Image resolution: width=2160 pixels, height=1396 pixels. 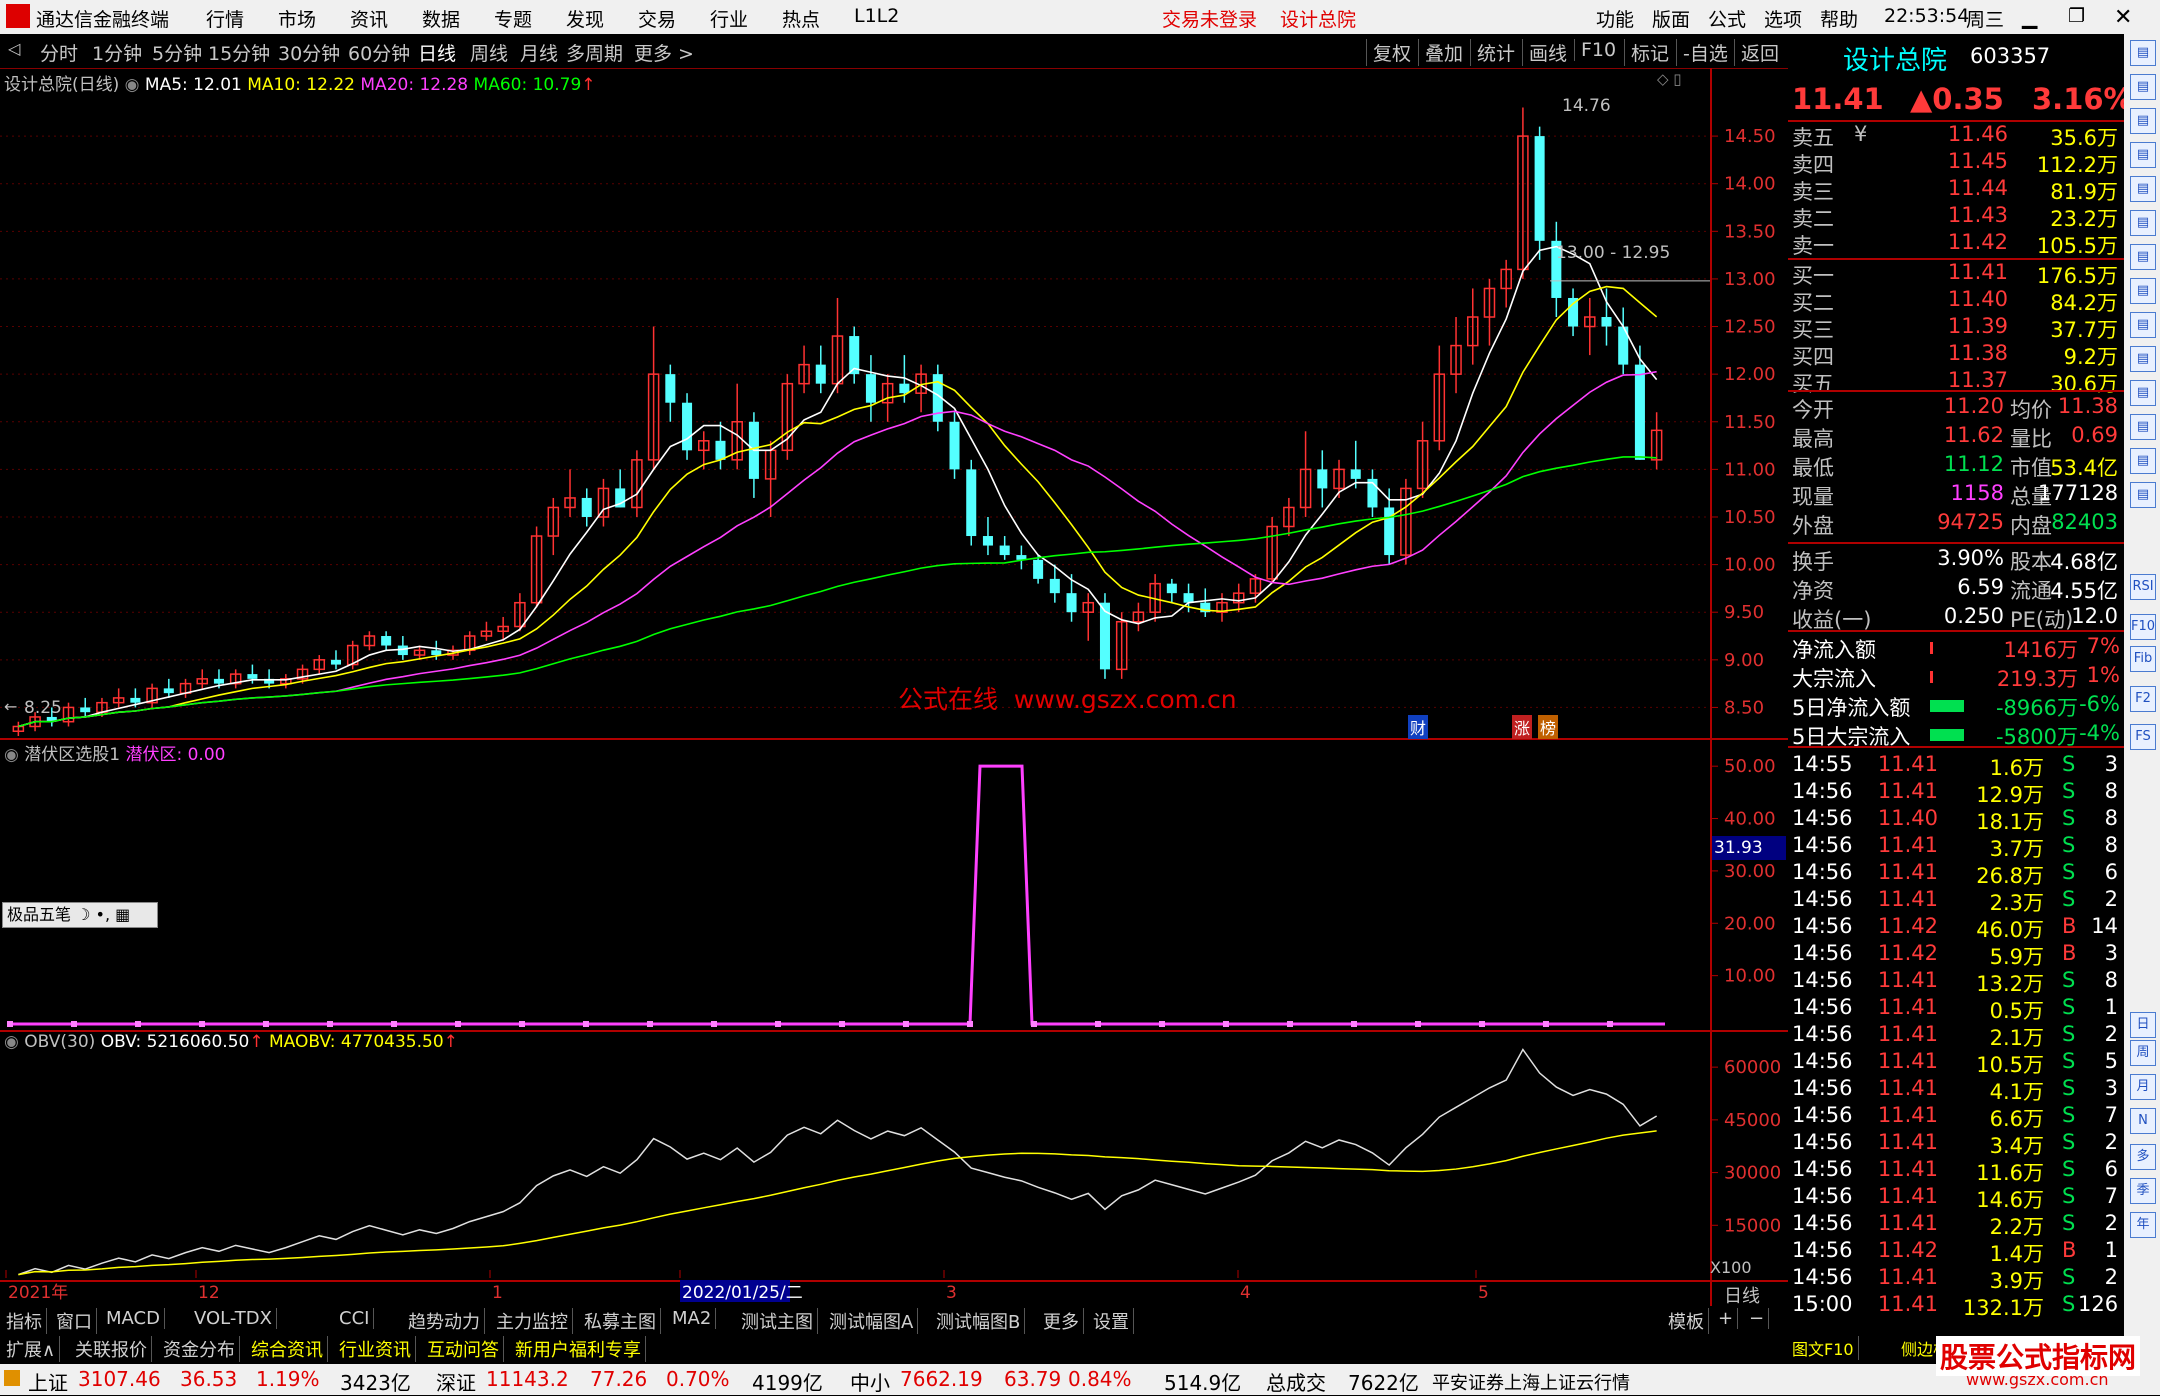 I want to click on tick-row: 14:56 11.41 4.1万 S 3, so click(x=1956, y=1090).